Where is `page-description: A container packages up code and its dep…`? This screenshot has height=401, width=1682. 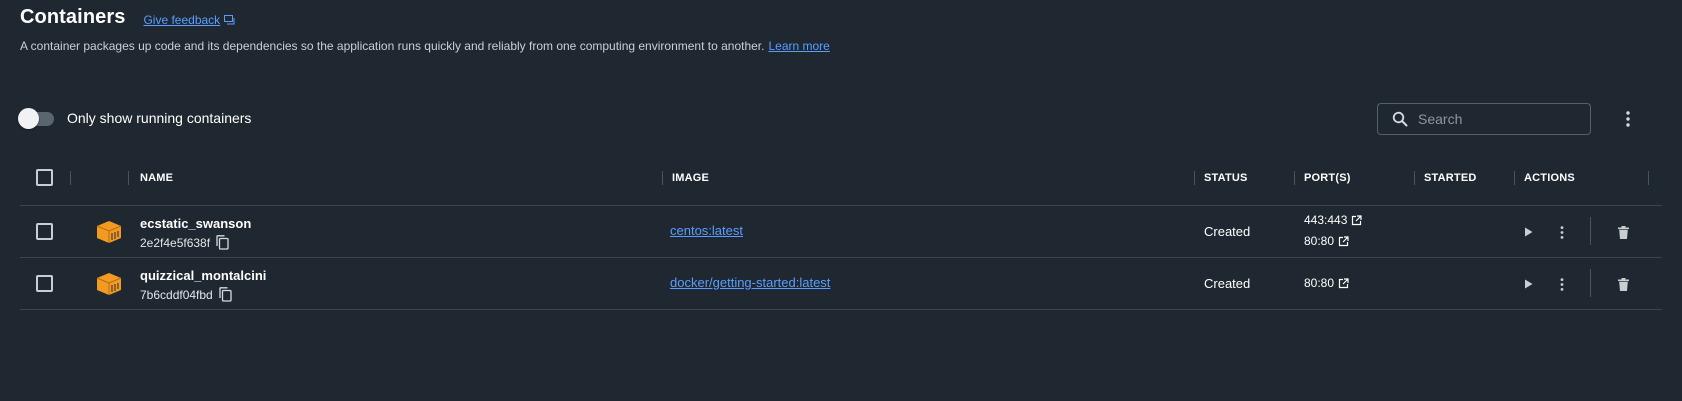 page-description: A container packages up code and its dep… is located at coordinates (425, 46).